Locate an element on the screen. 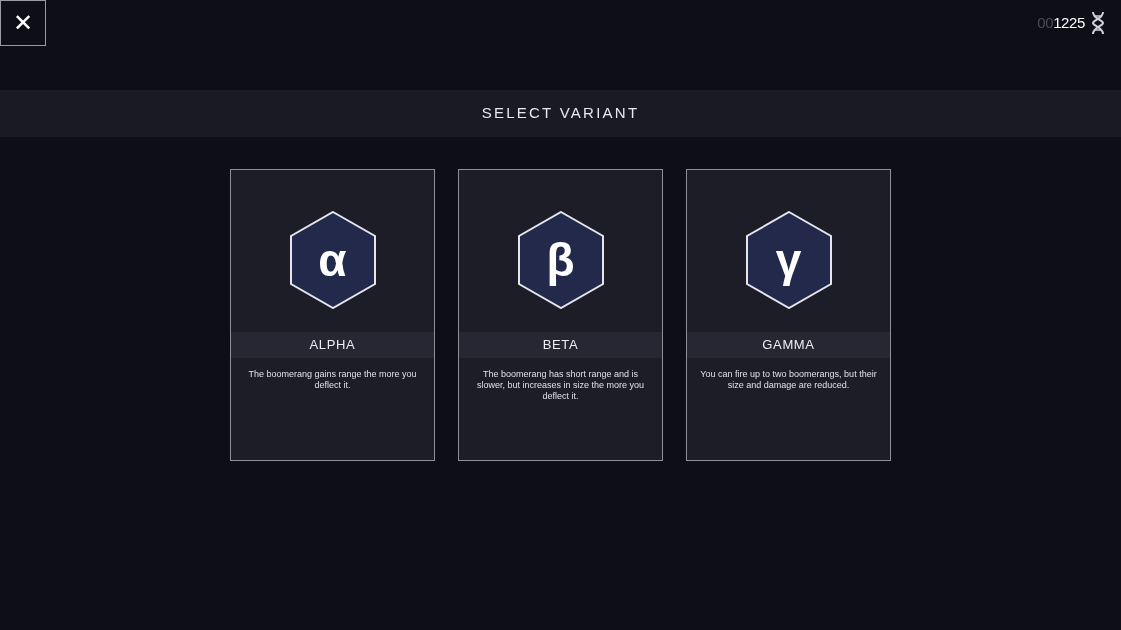  variant-description: The boomerang has short range and is slower, but increases in size the more you deflect it. is located at coordinates (560, 385).